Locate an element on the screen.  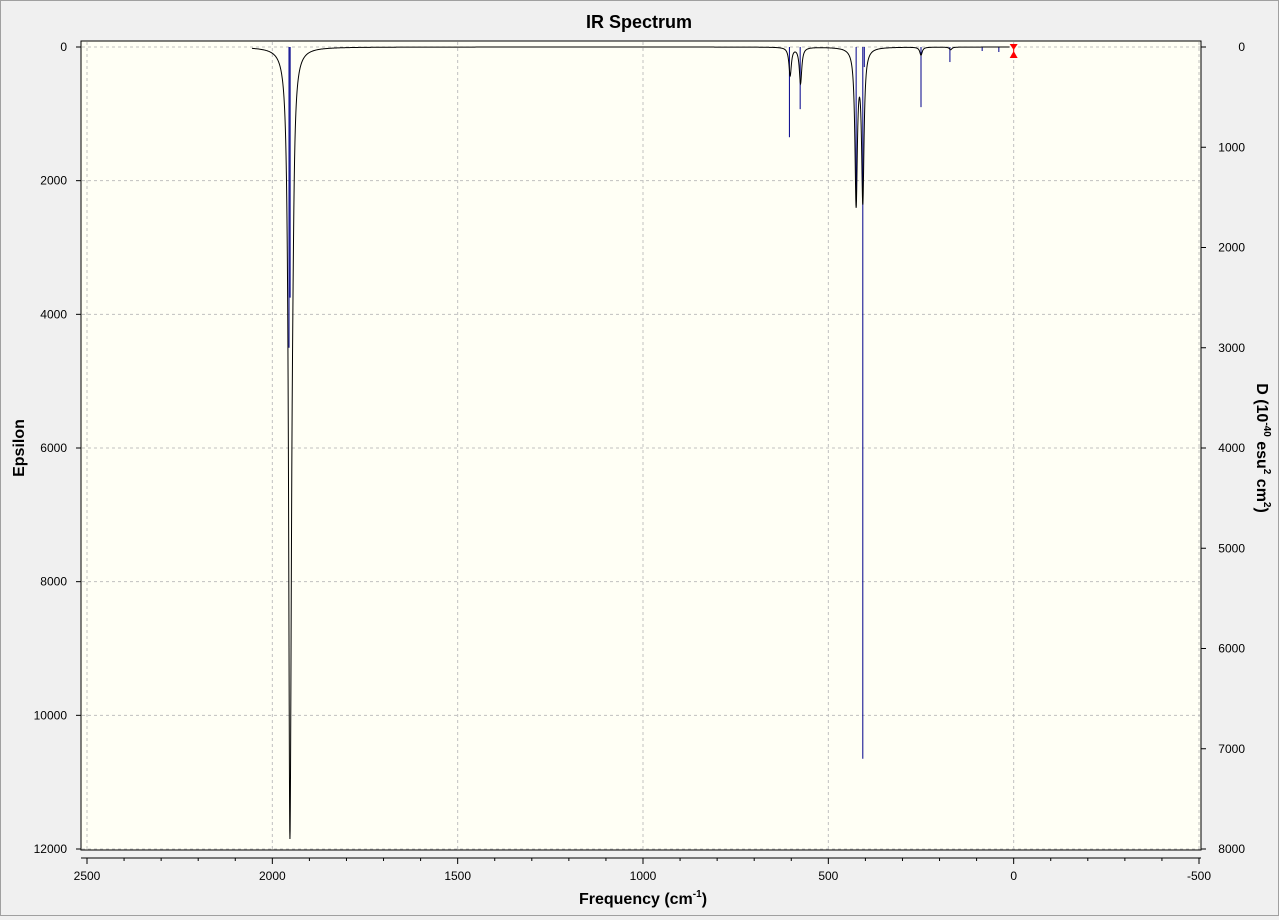
y-axis-left: 0 2000 4000 6000 8000 10000 12000 is located at coordinates (57, 448).